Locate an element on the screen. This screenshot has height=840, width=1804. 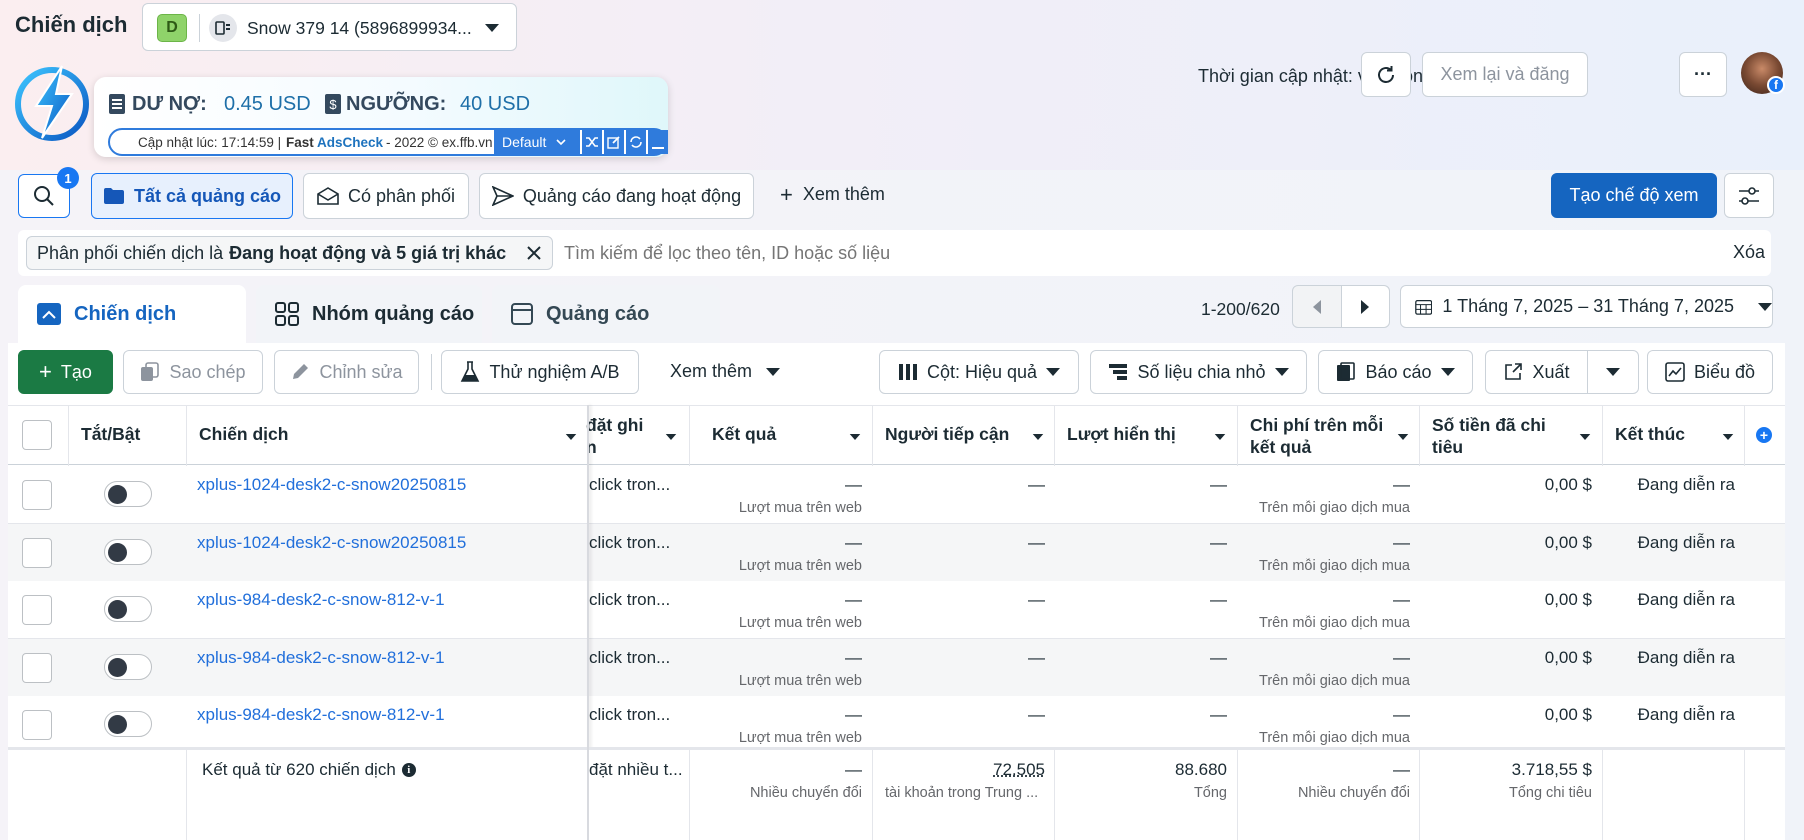
ext-sync-button is located at coordinates (636, 142).